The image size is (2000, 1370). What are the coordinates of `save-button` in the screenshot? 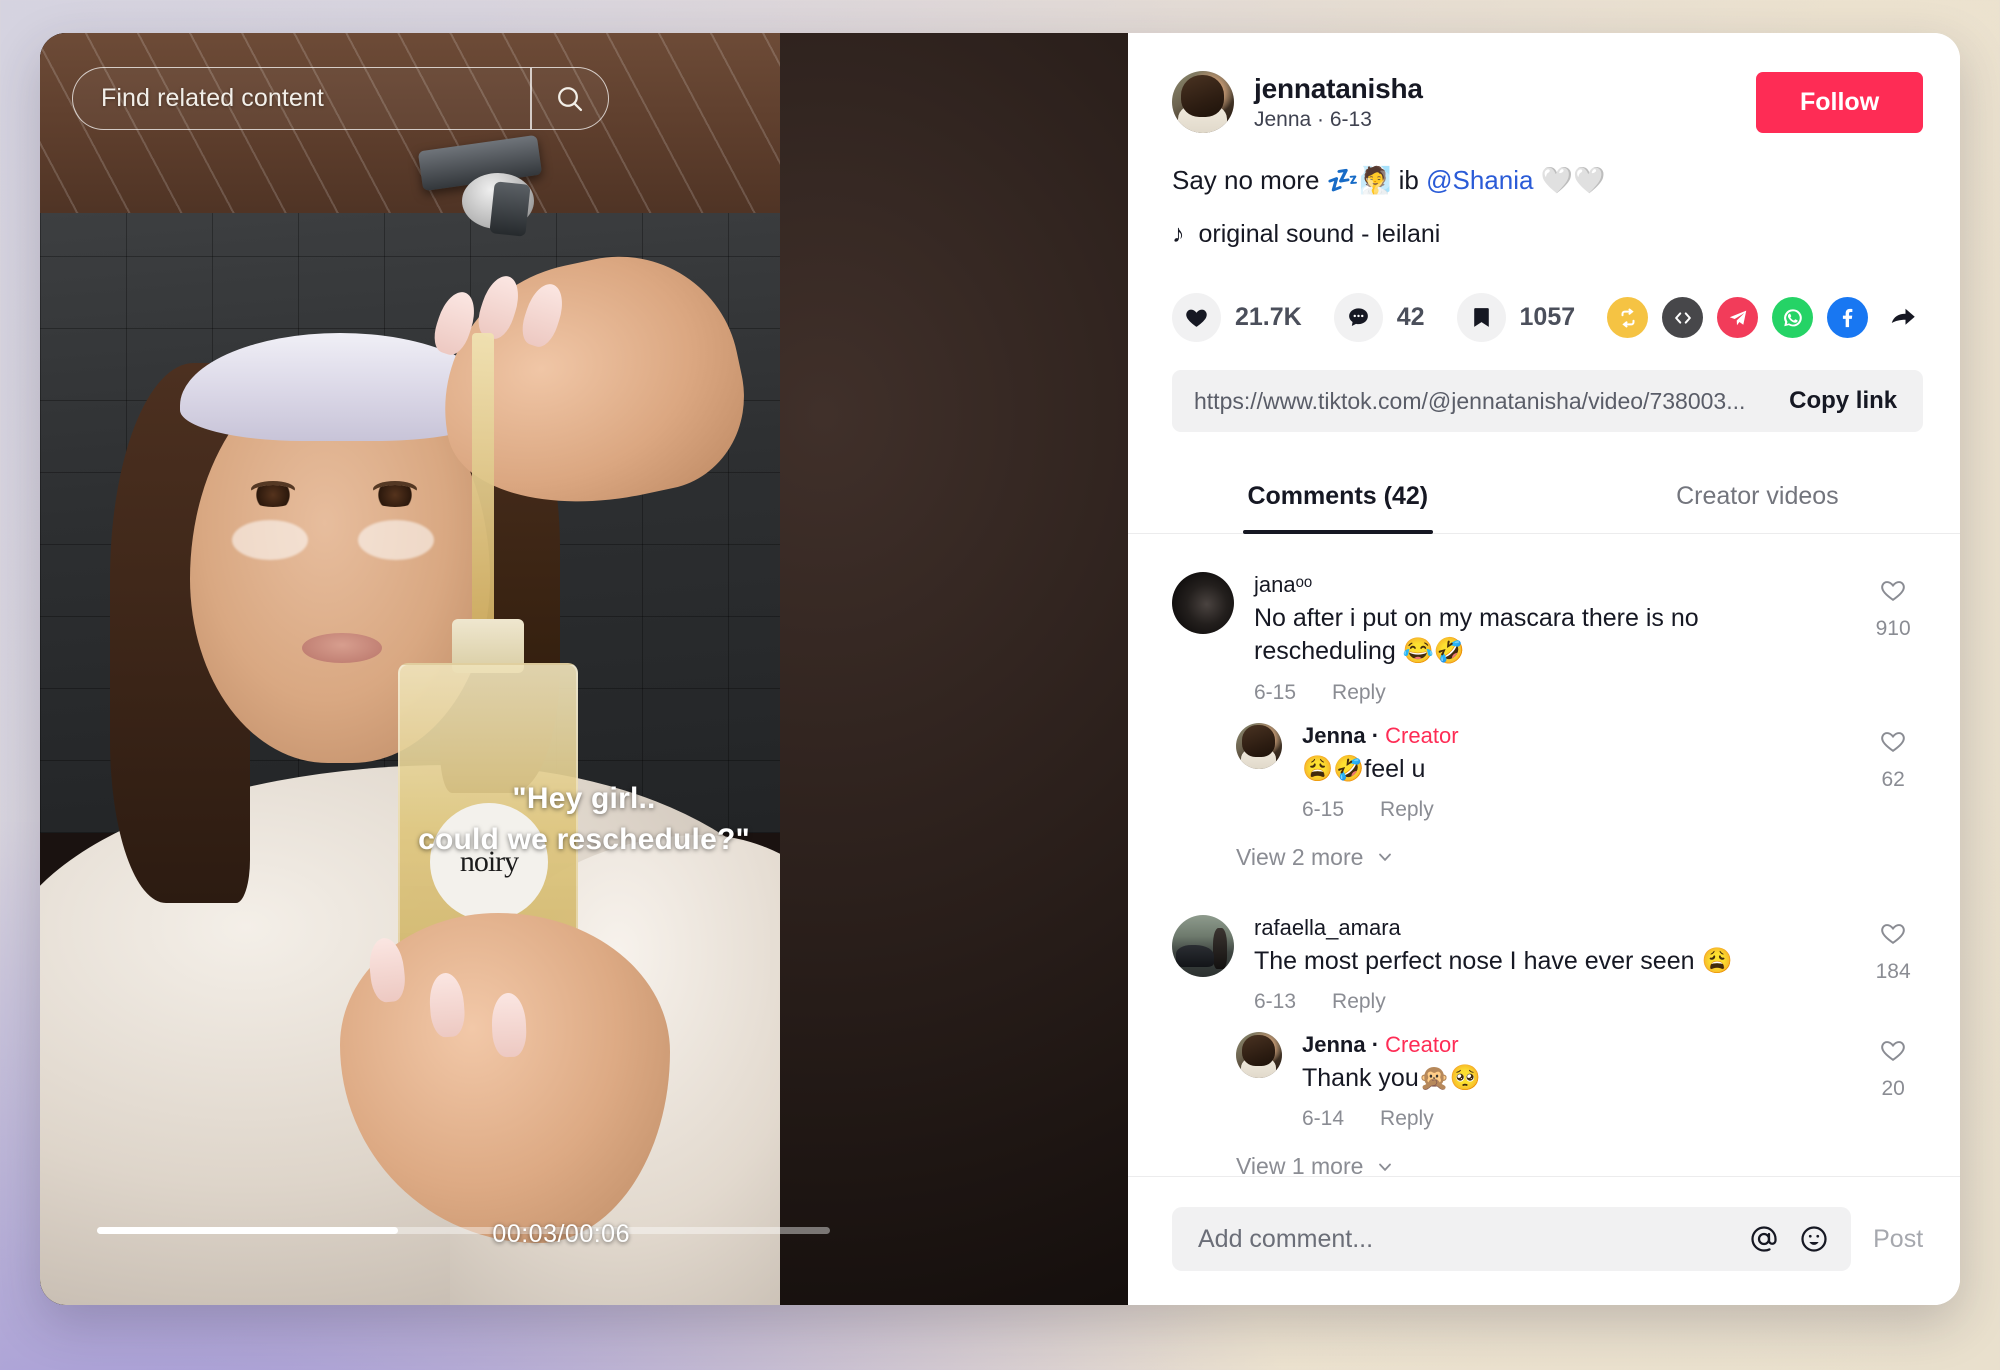 It's located at (1481, 318).